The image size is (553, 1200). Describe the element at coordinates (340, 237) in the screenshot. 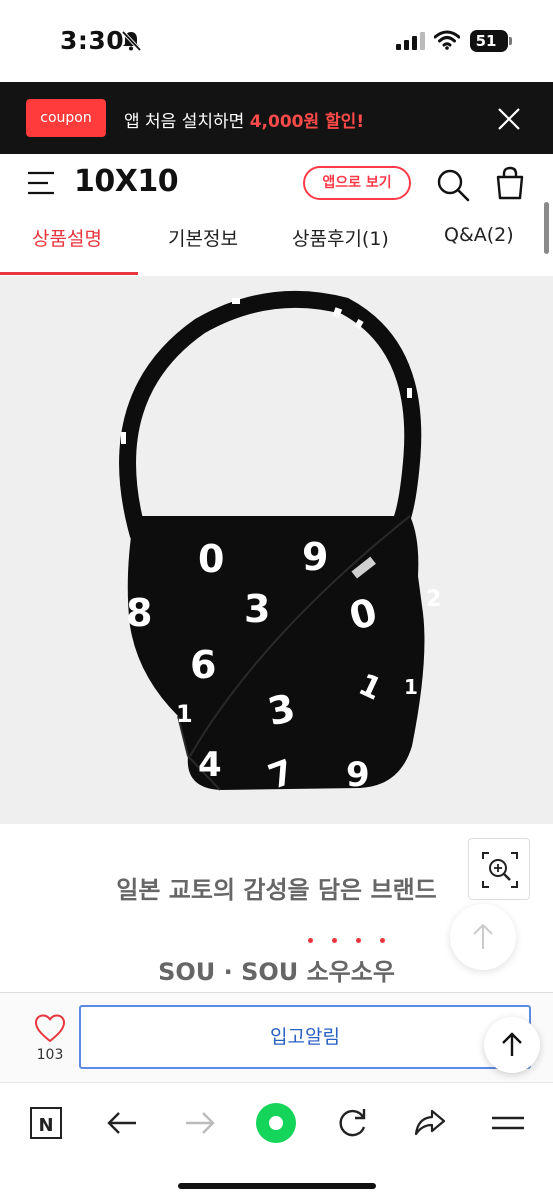

I see `tab-reviews: 상품후기(1)` at that location.